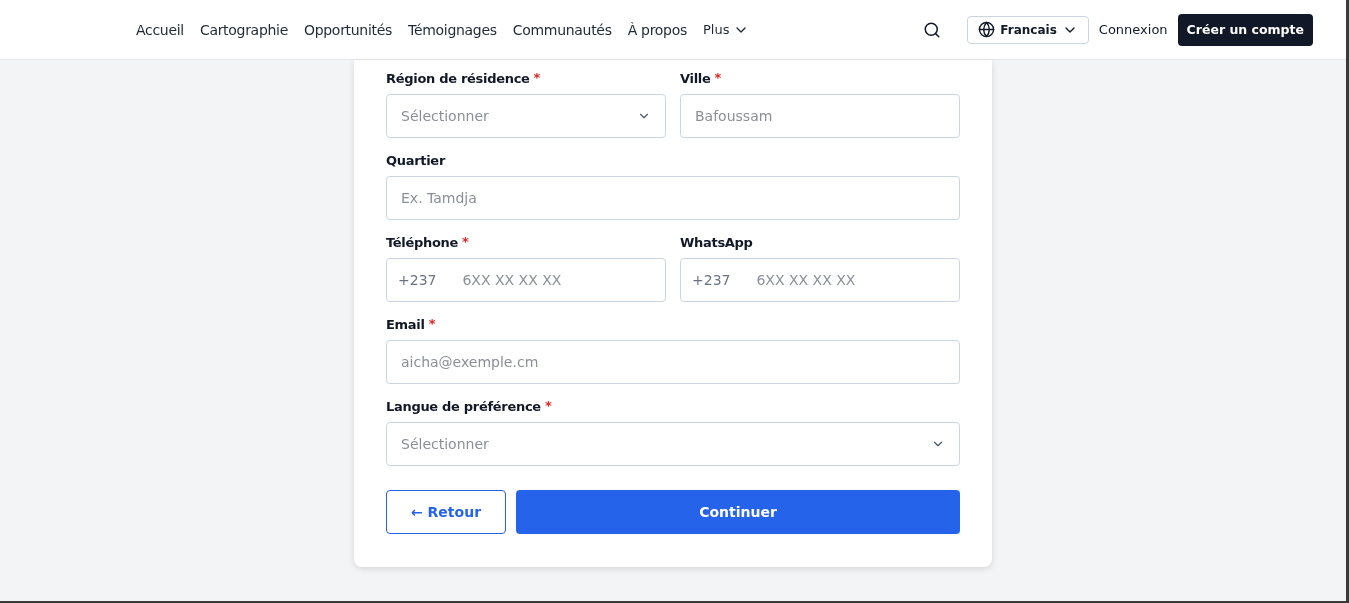 The height and width of the screenshot is (603, 1349). What do you see at coordinates (422, 243) in the screenshot?
I see `field-label: Téléphone` at bounding box center [422, 243].